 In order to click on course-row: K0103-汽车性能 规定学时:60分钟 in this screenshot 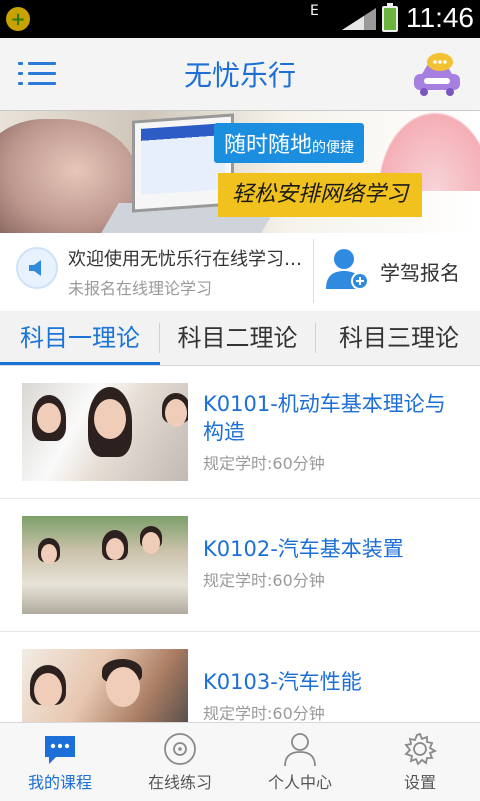, I will do `click(240, 677)`.